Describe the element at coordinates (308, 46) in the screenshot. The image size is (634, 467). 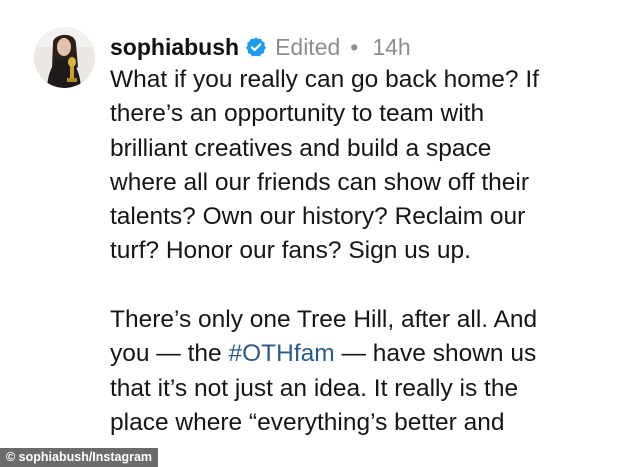
I see `edited-label: Edited` at that location.